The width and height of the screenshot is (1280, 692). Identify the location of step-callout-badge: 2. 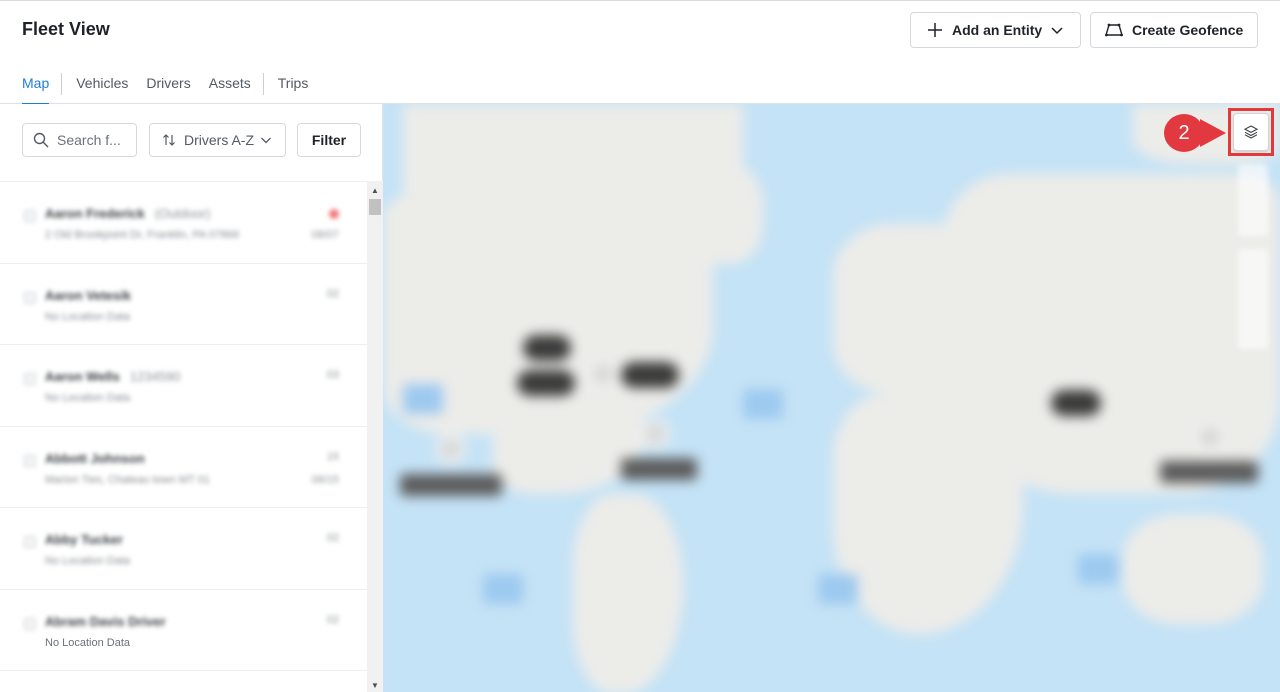
(1184, 133).